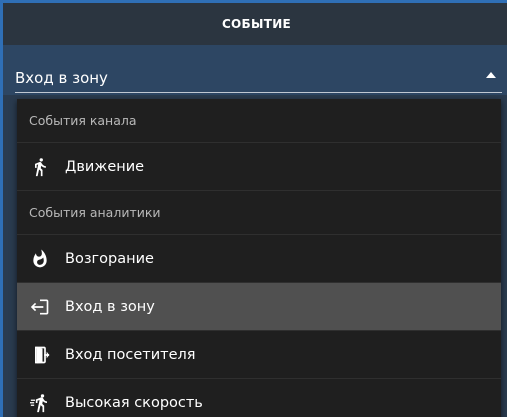 The image size is (507, 417). I want to click on select-underline, so click(258, 92).